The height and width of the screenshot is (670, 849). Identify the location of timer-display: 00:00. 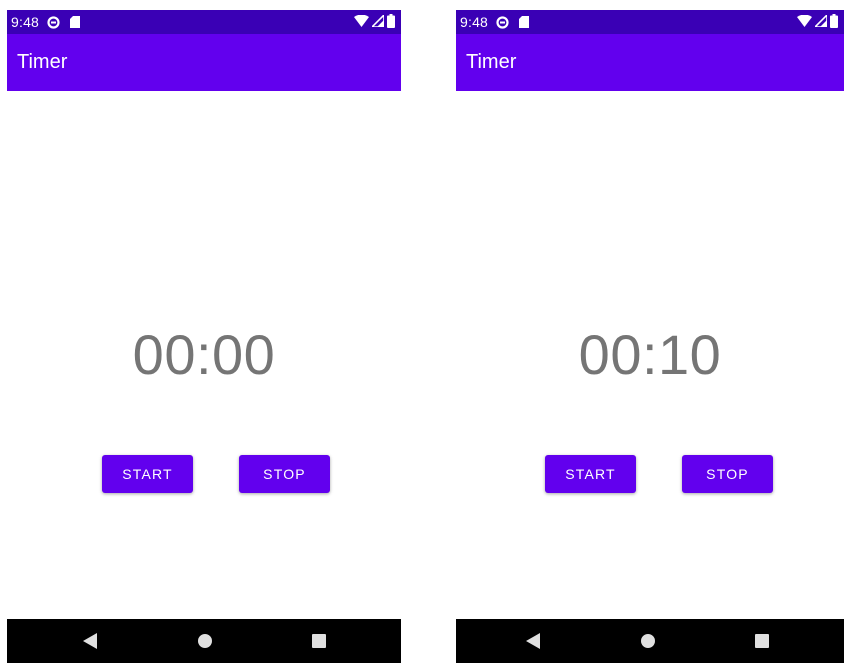
(204, 354).